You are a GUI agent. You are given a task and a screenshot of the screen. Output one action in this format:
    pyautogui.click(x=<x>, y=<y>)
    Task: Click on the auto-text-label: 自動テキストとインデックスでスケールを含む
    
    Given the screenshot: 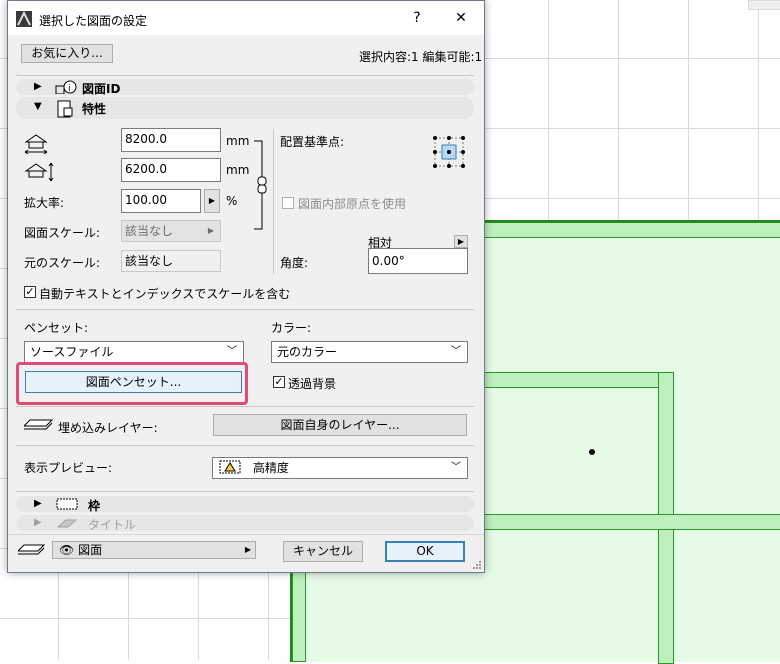 What is the action you would take?
    pyautogui.click(x=165, y=294)
    